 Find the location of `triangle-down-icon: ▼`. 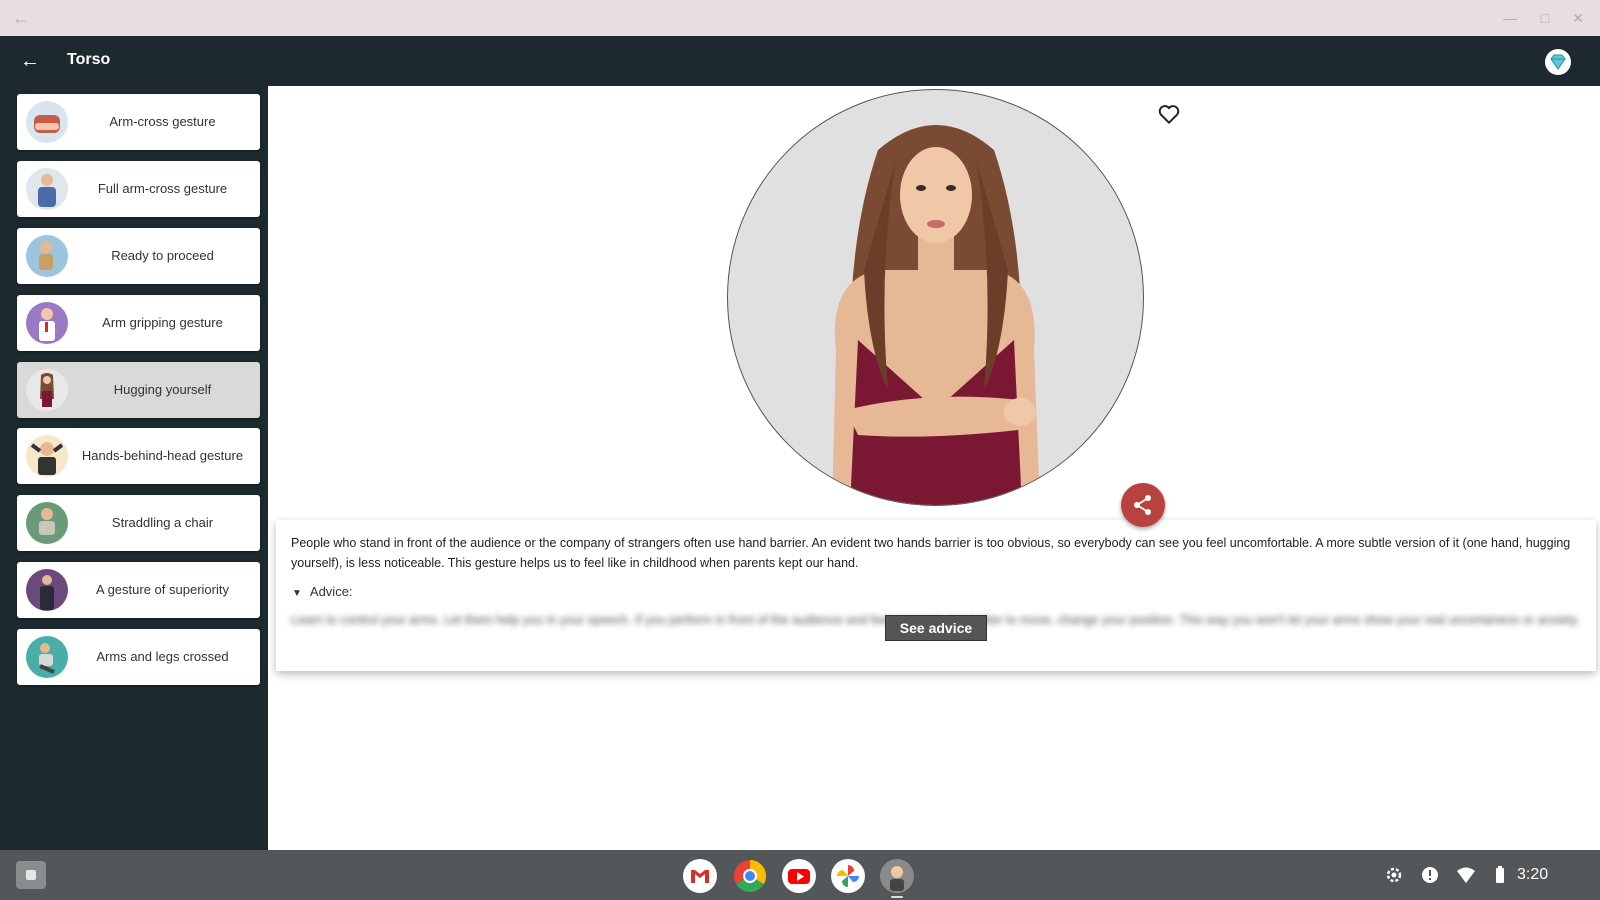

triangle-down-icon: ▼ is located at coordinates (297, 593).